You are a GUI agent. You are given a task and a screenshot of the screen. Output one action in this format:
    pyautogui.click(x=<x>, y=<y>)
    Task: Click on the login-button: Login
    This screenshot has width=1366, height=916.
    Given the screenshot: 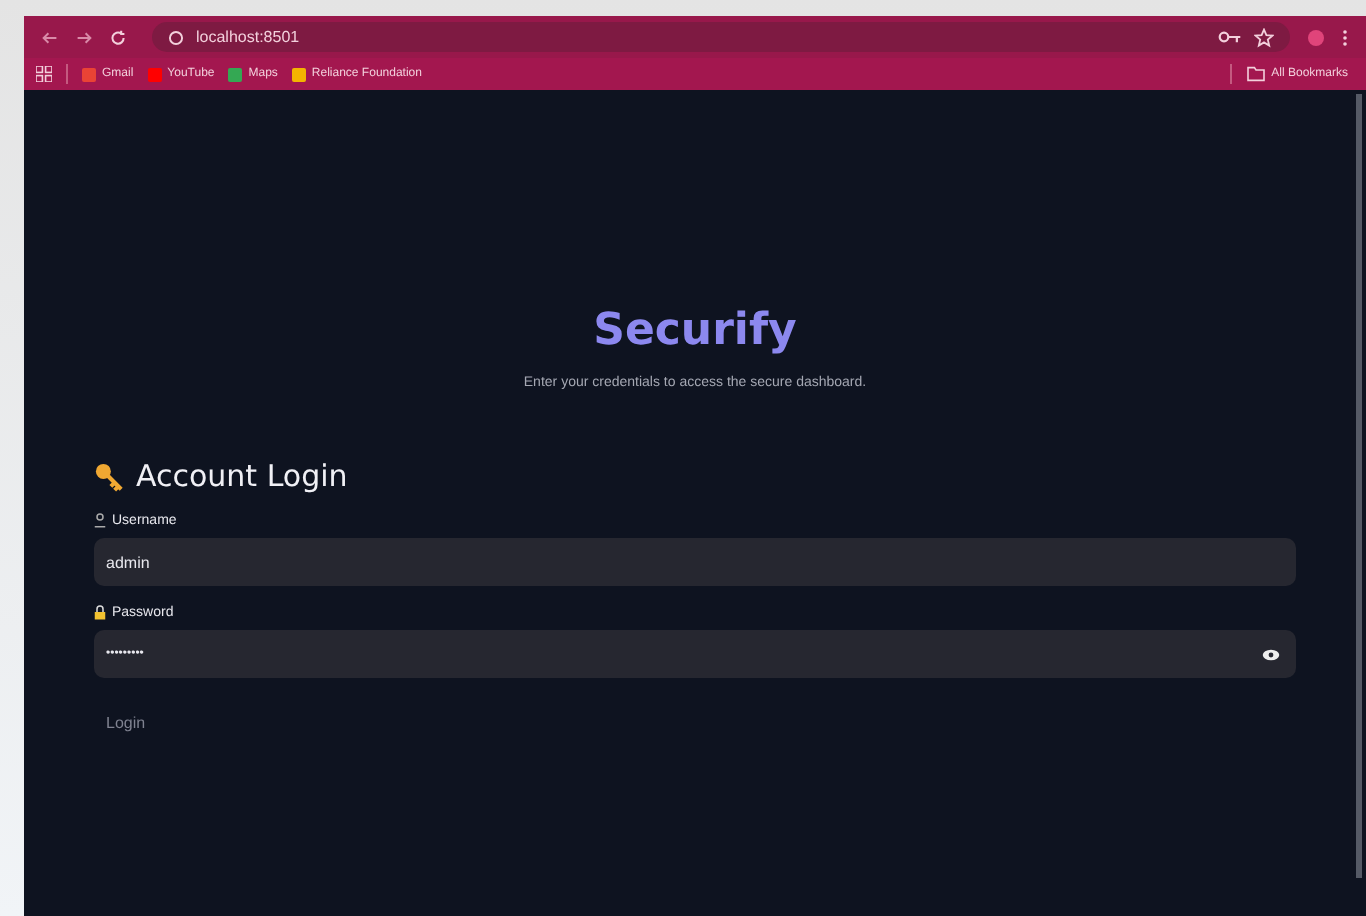 What is the action you would take?
    pyautogui.click(x=126, y=723)
    